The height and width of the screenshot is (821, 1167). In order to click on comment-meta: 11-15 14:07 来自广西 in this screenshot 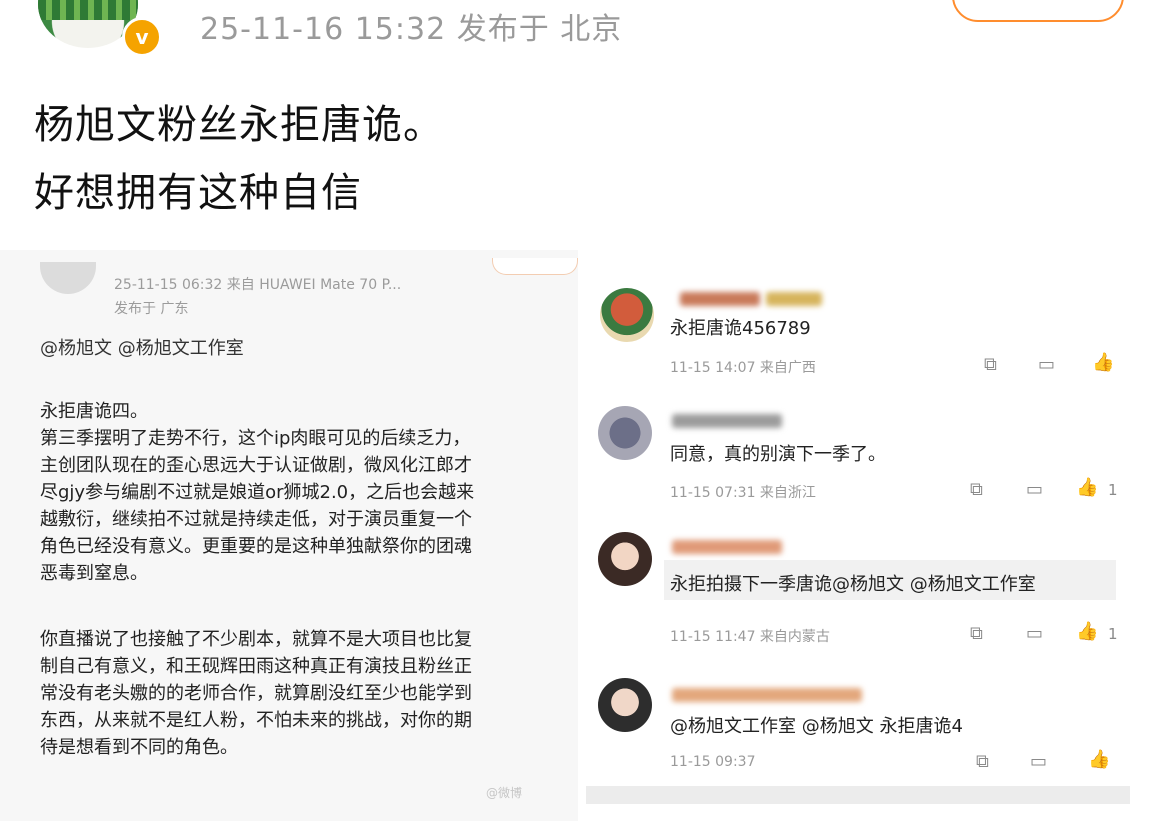, I will do `click(743, 368)`.